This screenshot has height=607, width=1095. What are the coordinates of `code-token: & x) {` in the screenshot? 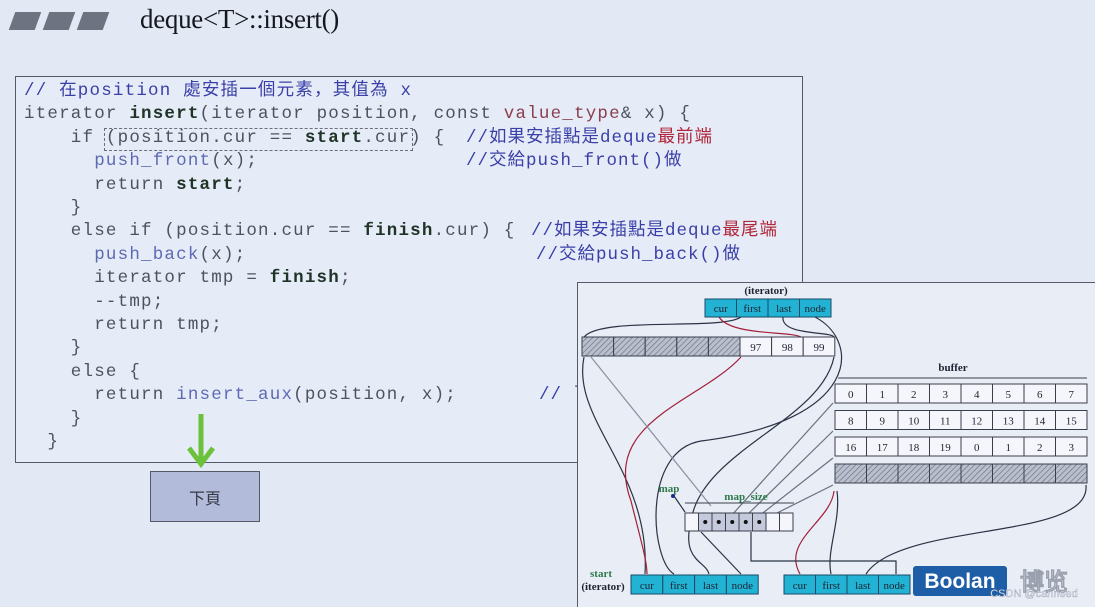 It's located at (656, 114).